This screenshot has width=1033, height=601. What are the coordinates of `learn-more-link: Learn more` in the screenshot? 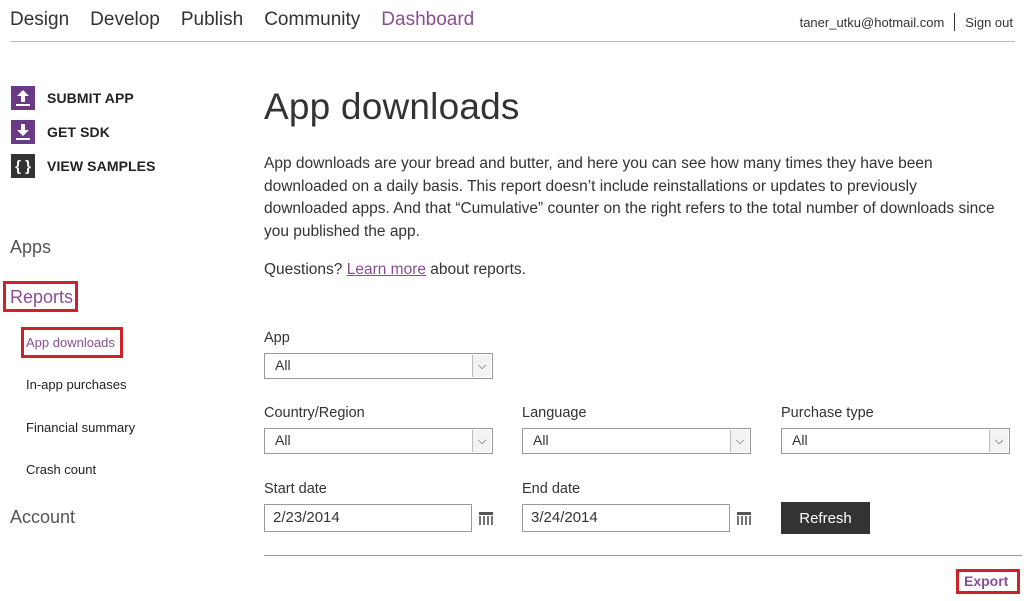 It's located at (386, 269).